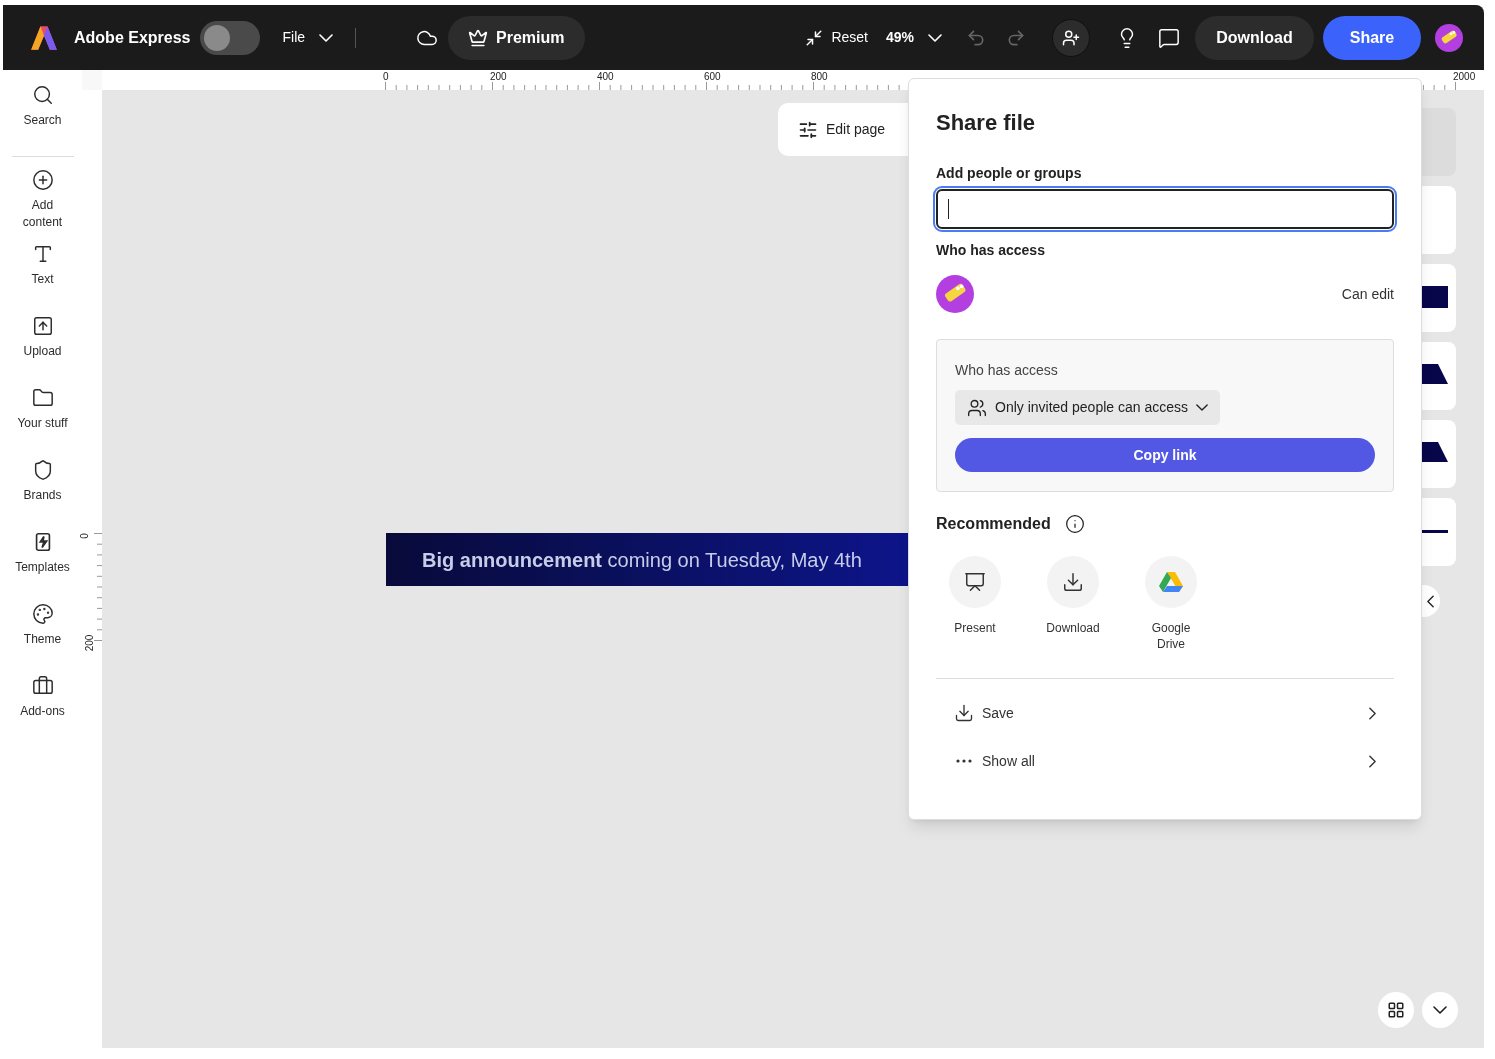 The height and width of the screenshot is (1059, 1495). I want to click on share-button: Share, so click(1372, 37).